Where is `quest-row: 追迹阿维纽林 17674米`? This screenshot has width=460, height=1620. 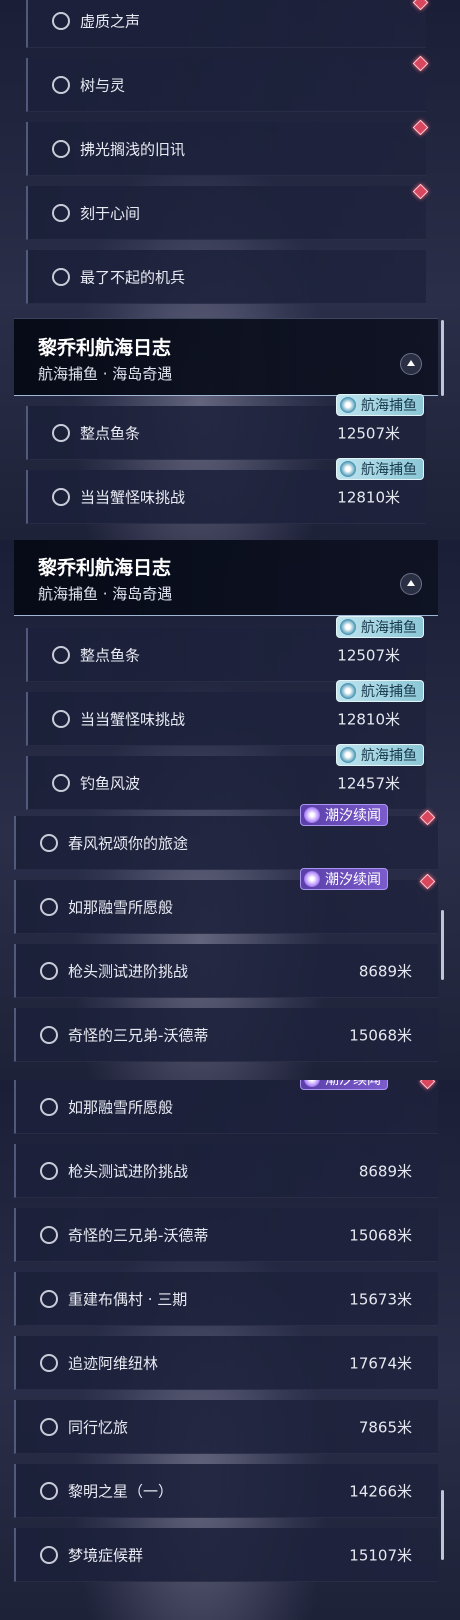 quest-row: 追迹阿维纽林 17674米 is located at coordinates (226, 1363).